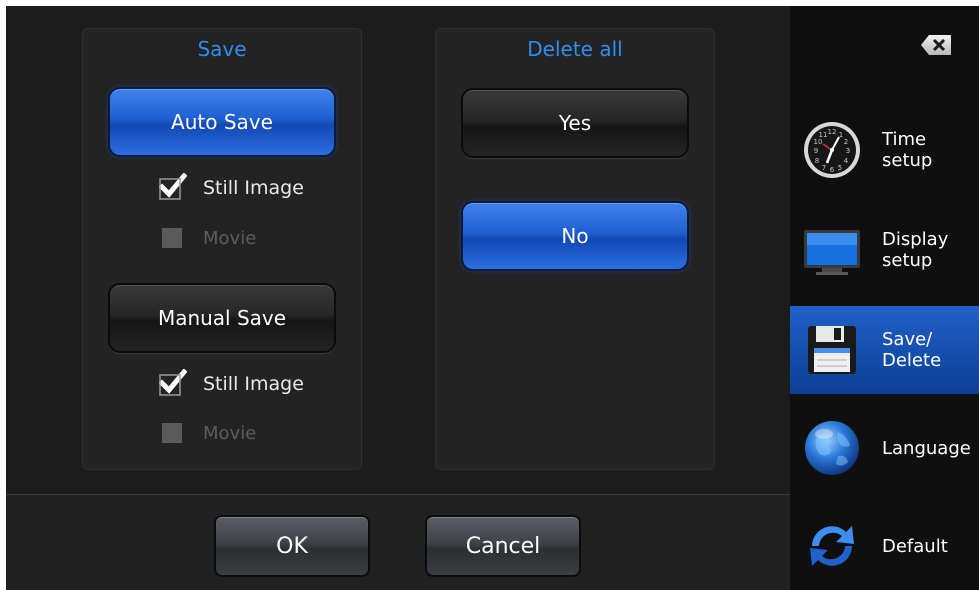  Describe the element at coordinates (846, 142) in the screenshot. I see `svg-text: 2` at that location.